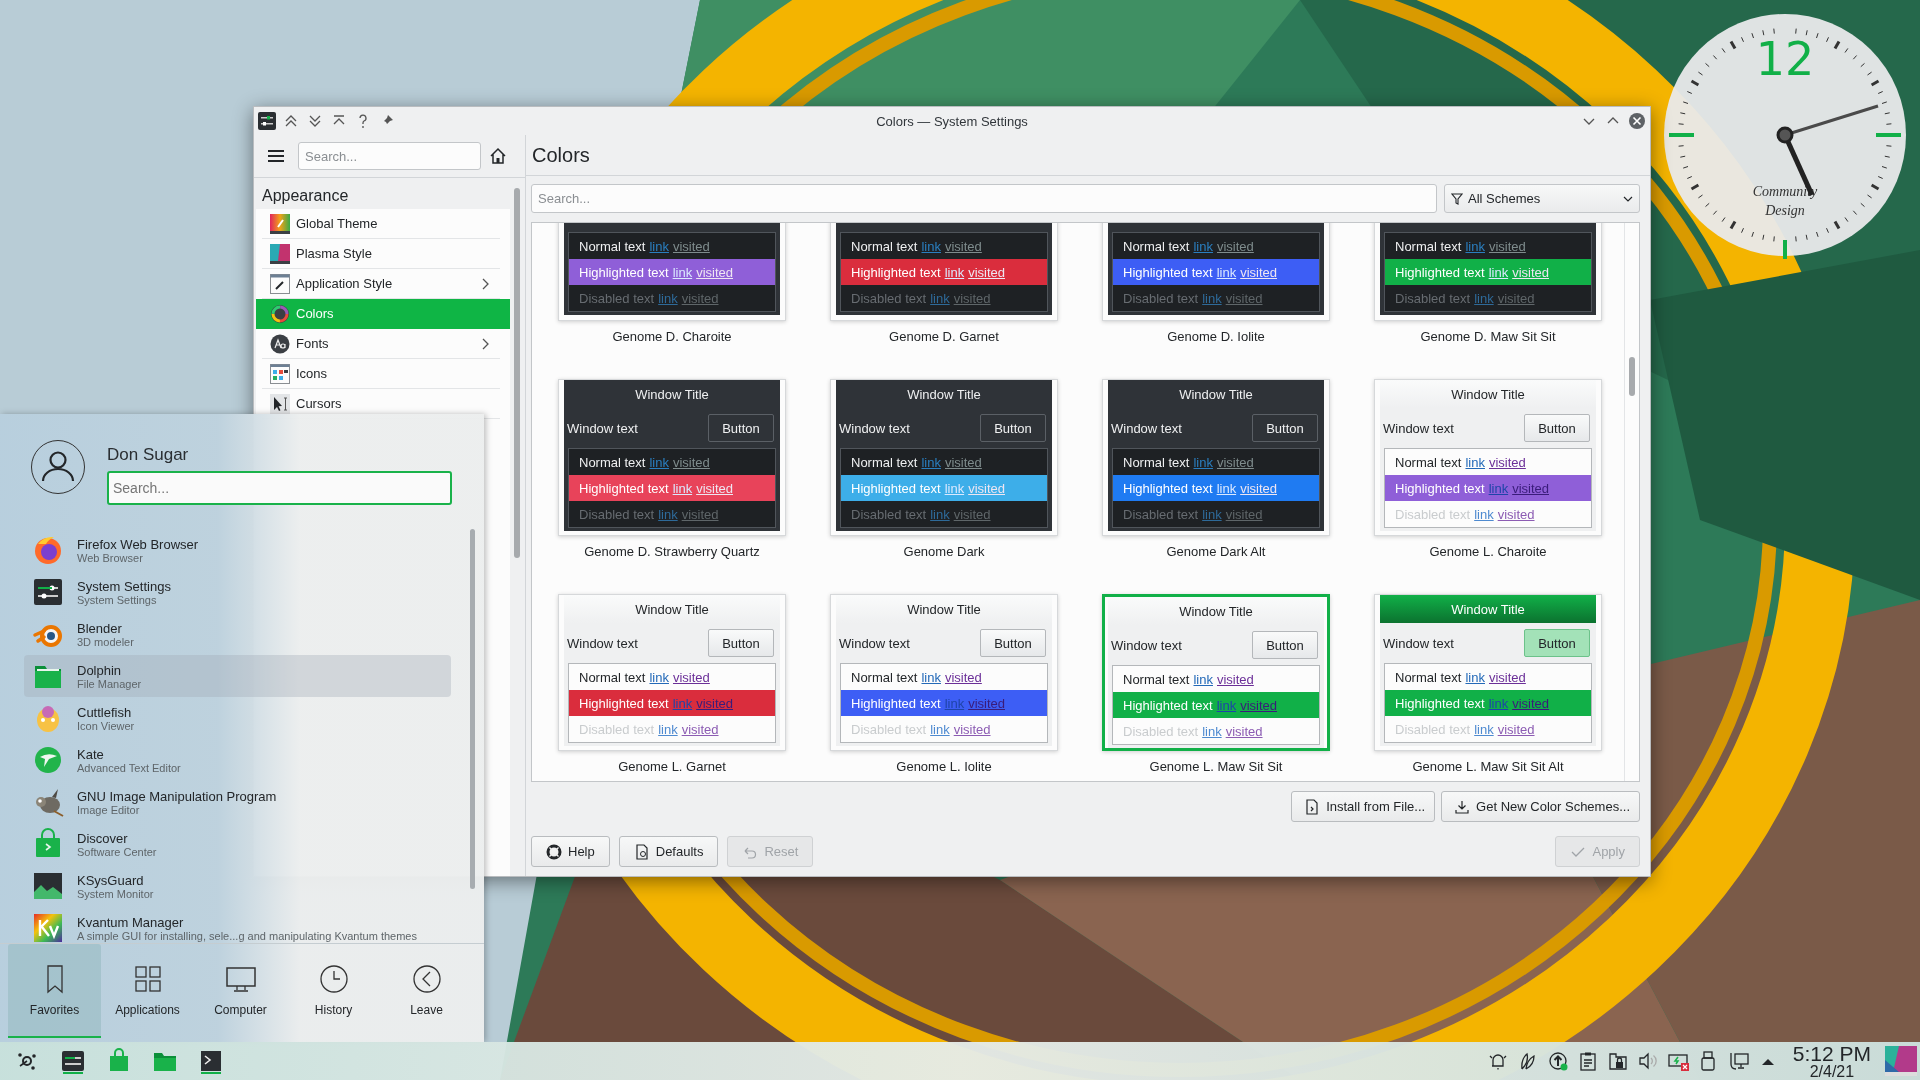 The width and height of the screenshot is (1920, 1080). Describe the element at coordinates (381, 254) in the screenshot. I see `sidebar-item: Plasma Style` at that location.